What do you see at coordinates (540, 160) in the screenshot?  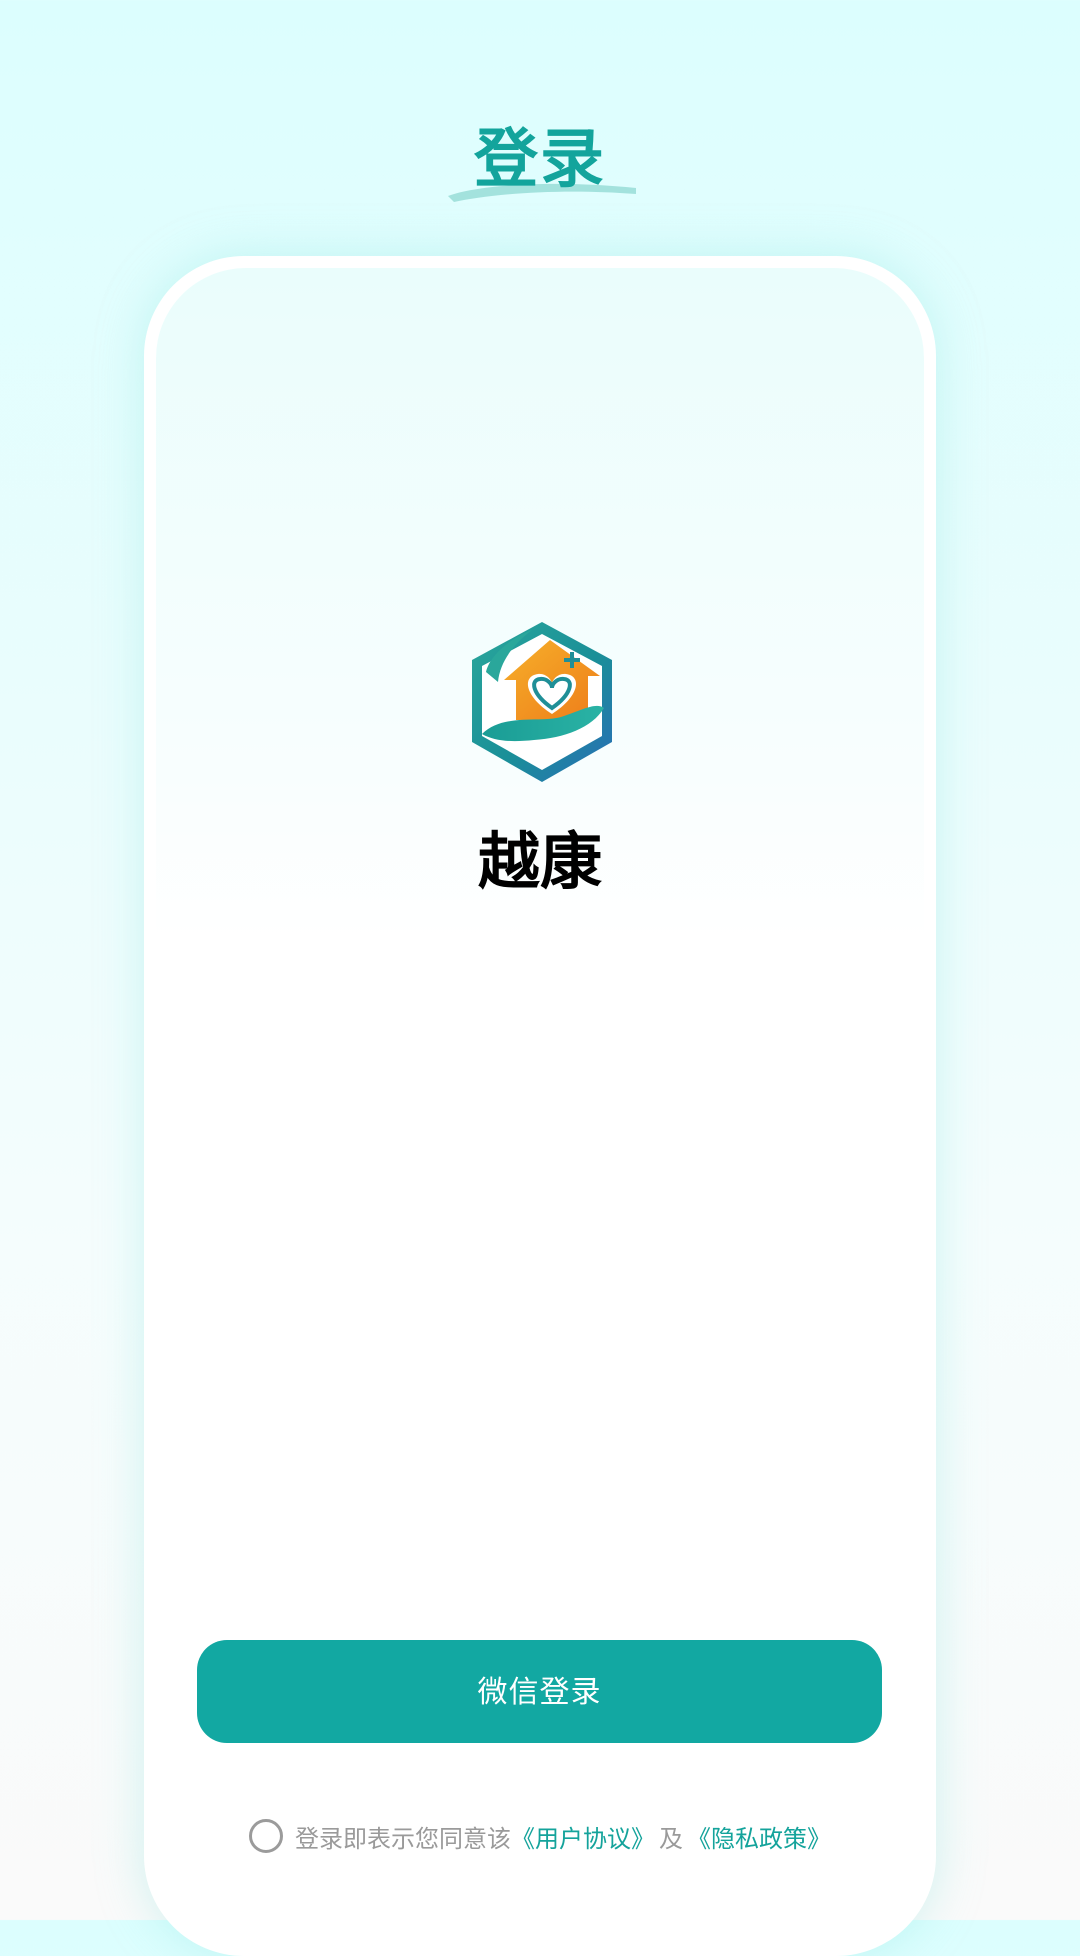 I see `page-title: 登录` at bounding box center [540, 160].